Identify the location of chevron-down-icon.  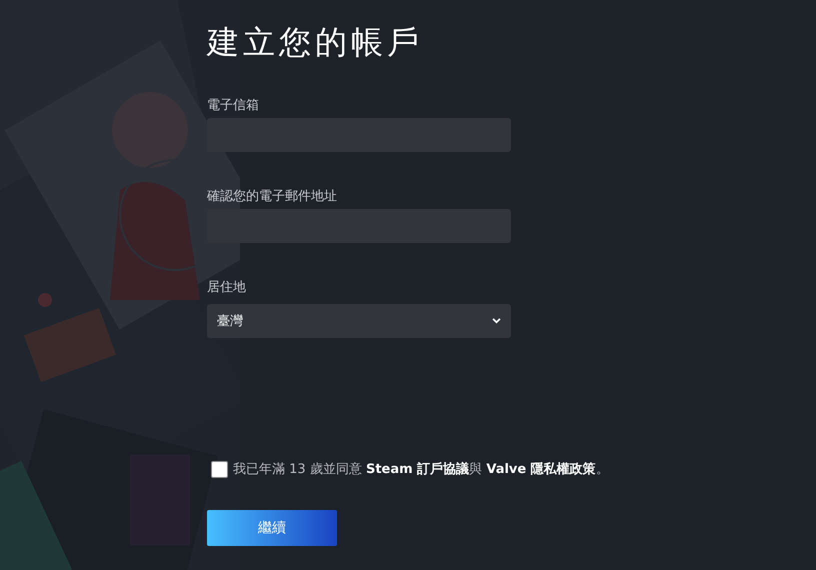
(496, 321).